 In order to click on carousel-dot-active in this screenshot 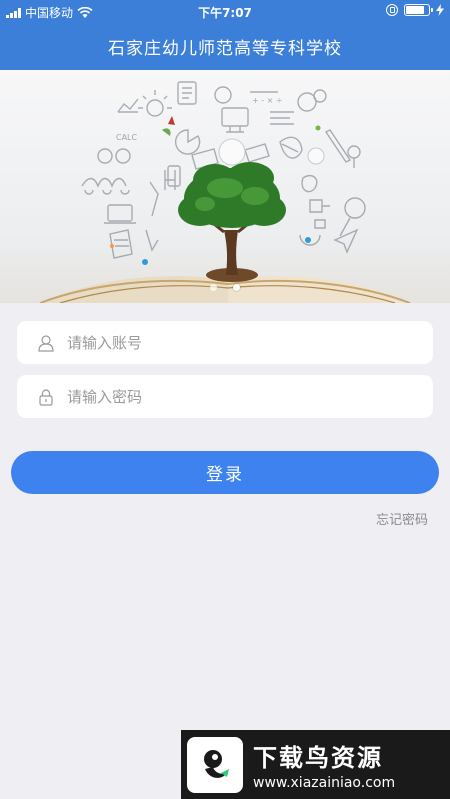, I will do `click(236, 287)`.